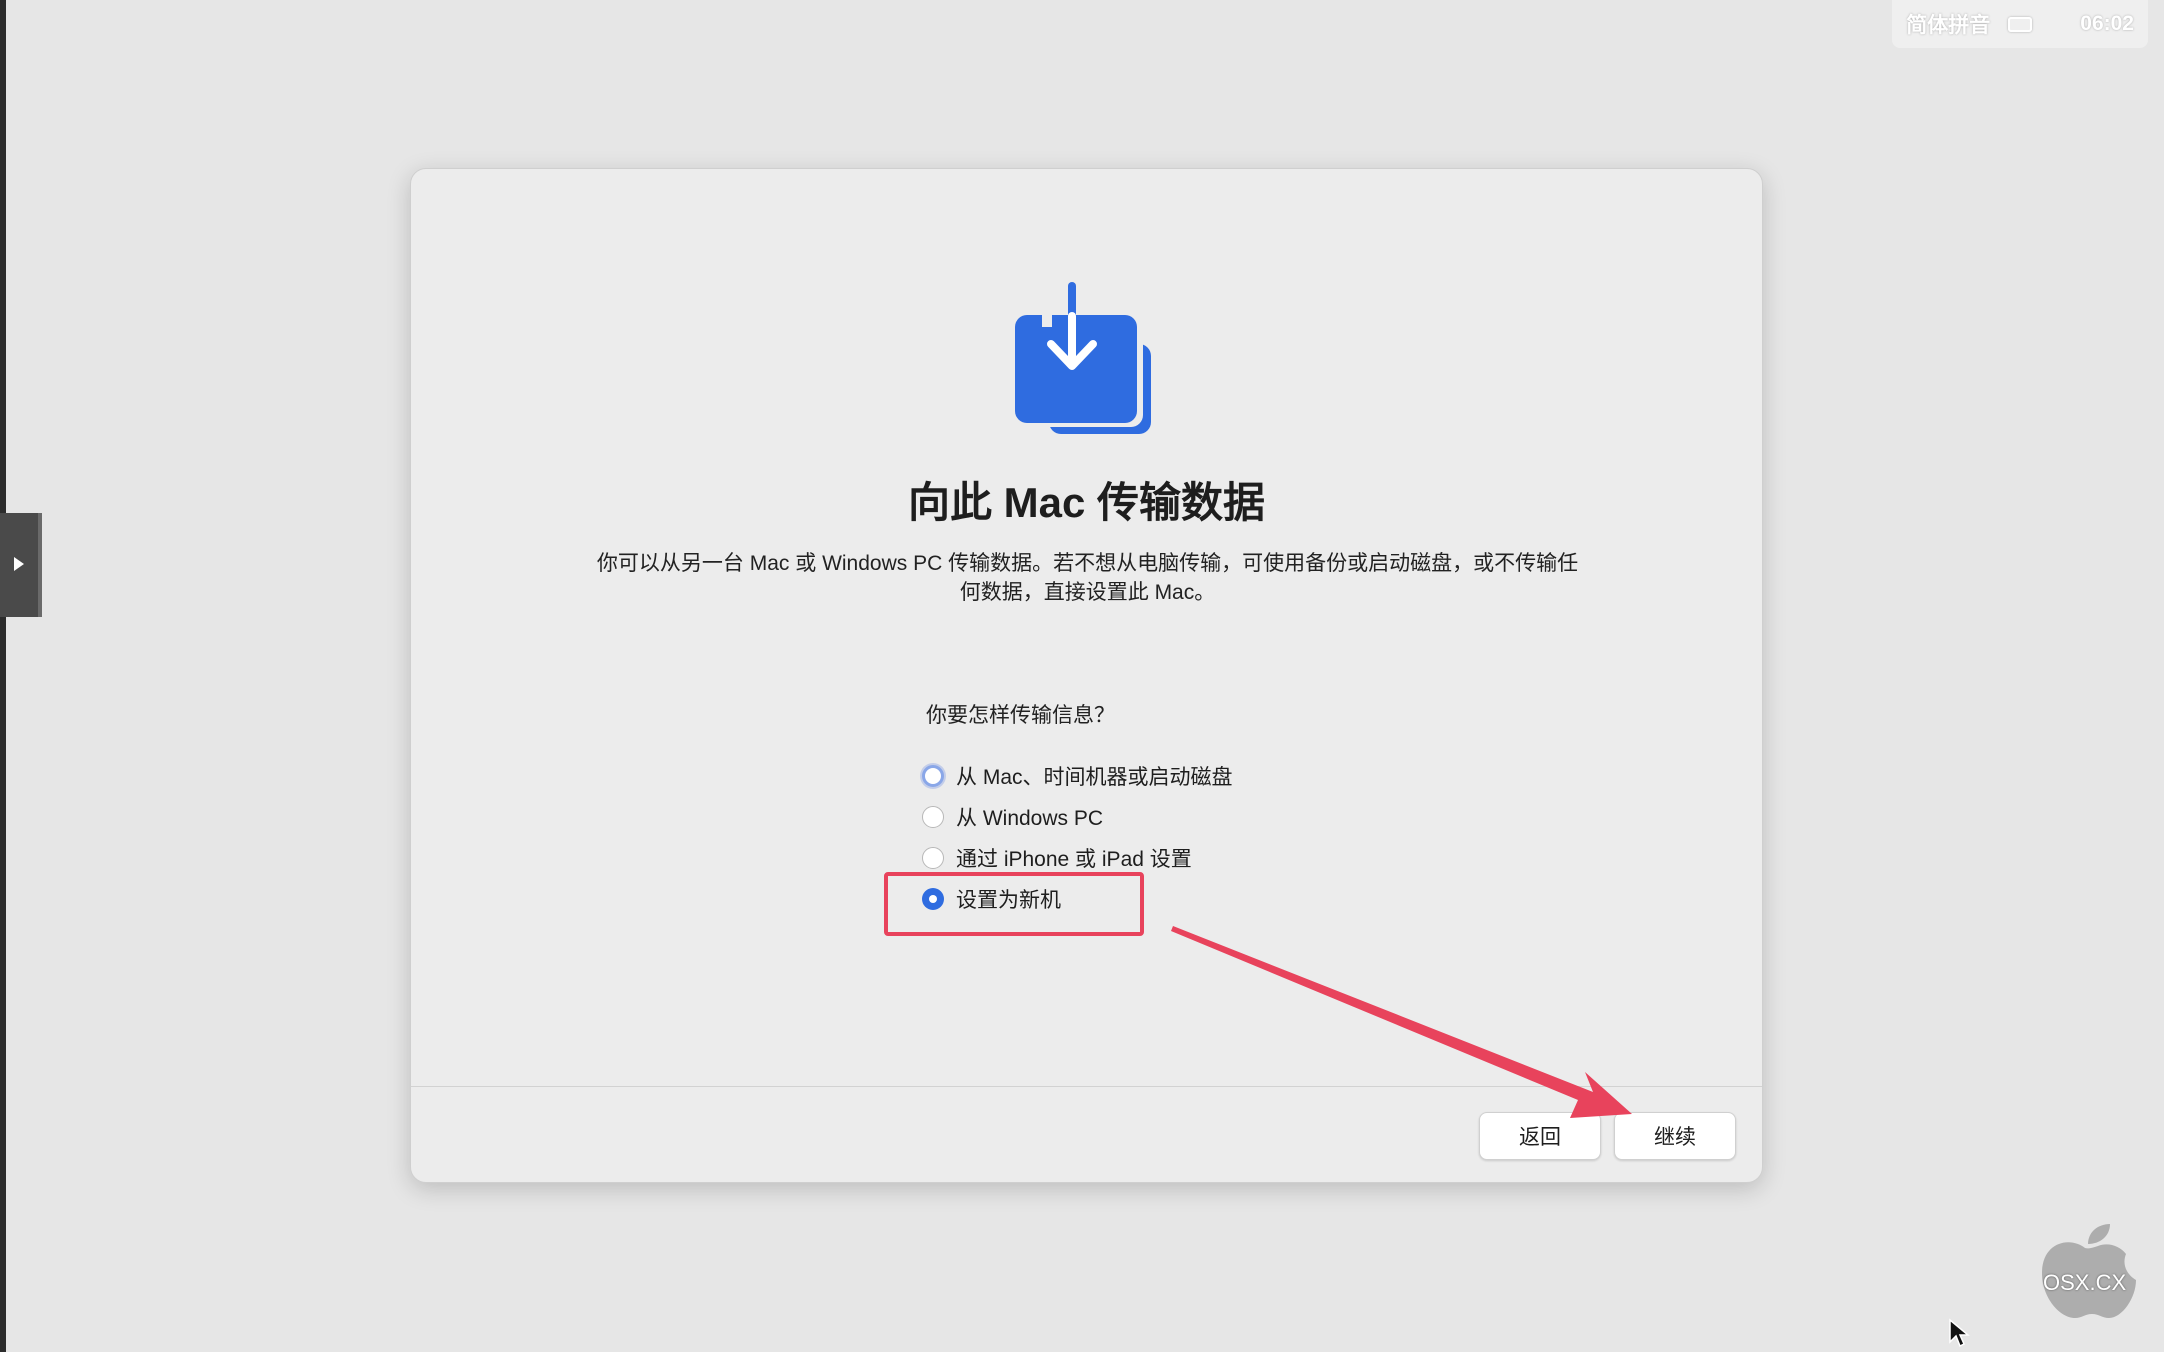 Image resolution: width=2164 pixels, height=1352 pixels. Describe the element at coordinates (1083, 358) in the screenshot. I see `migration-download-icon` at that location.